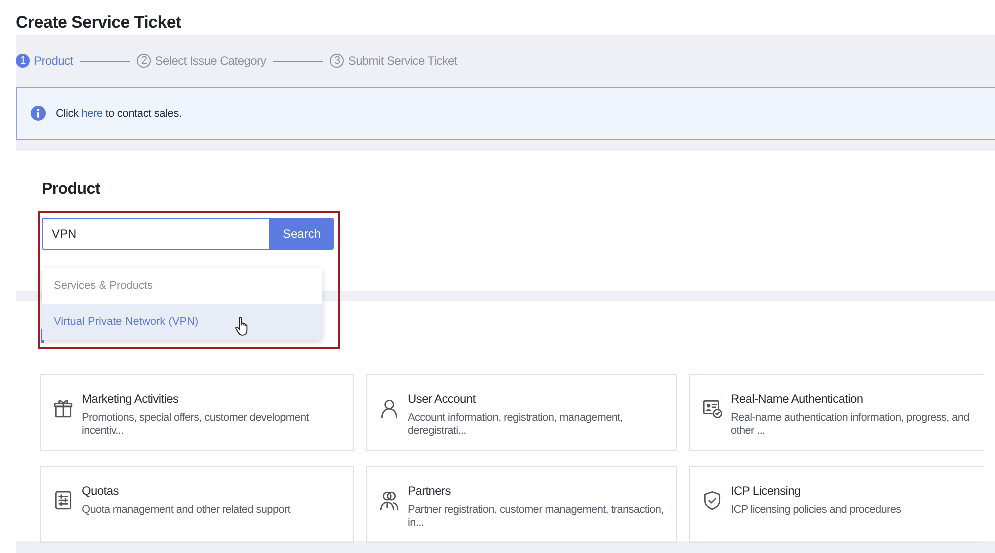 The width and height of the screenshot is (995, 553). I want to click on section-heading: Product, so click(72, 190).